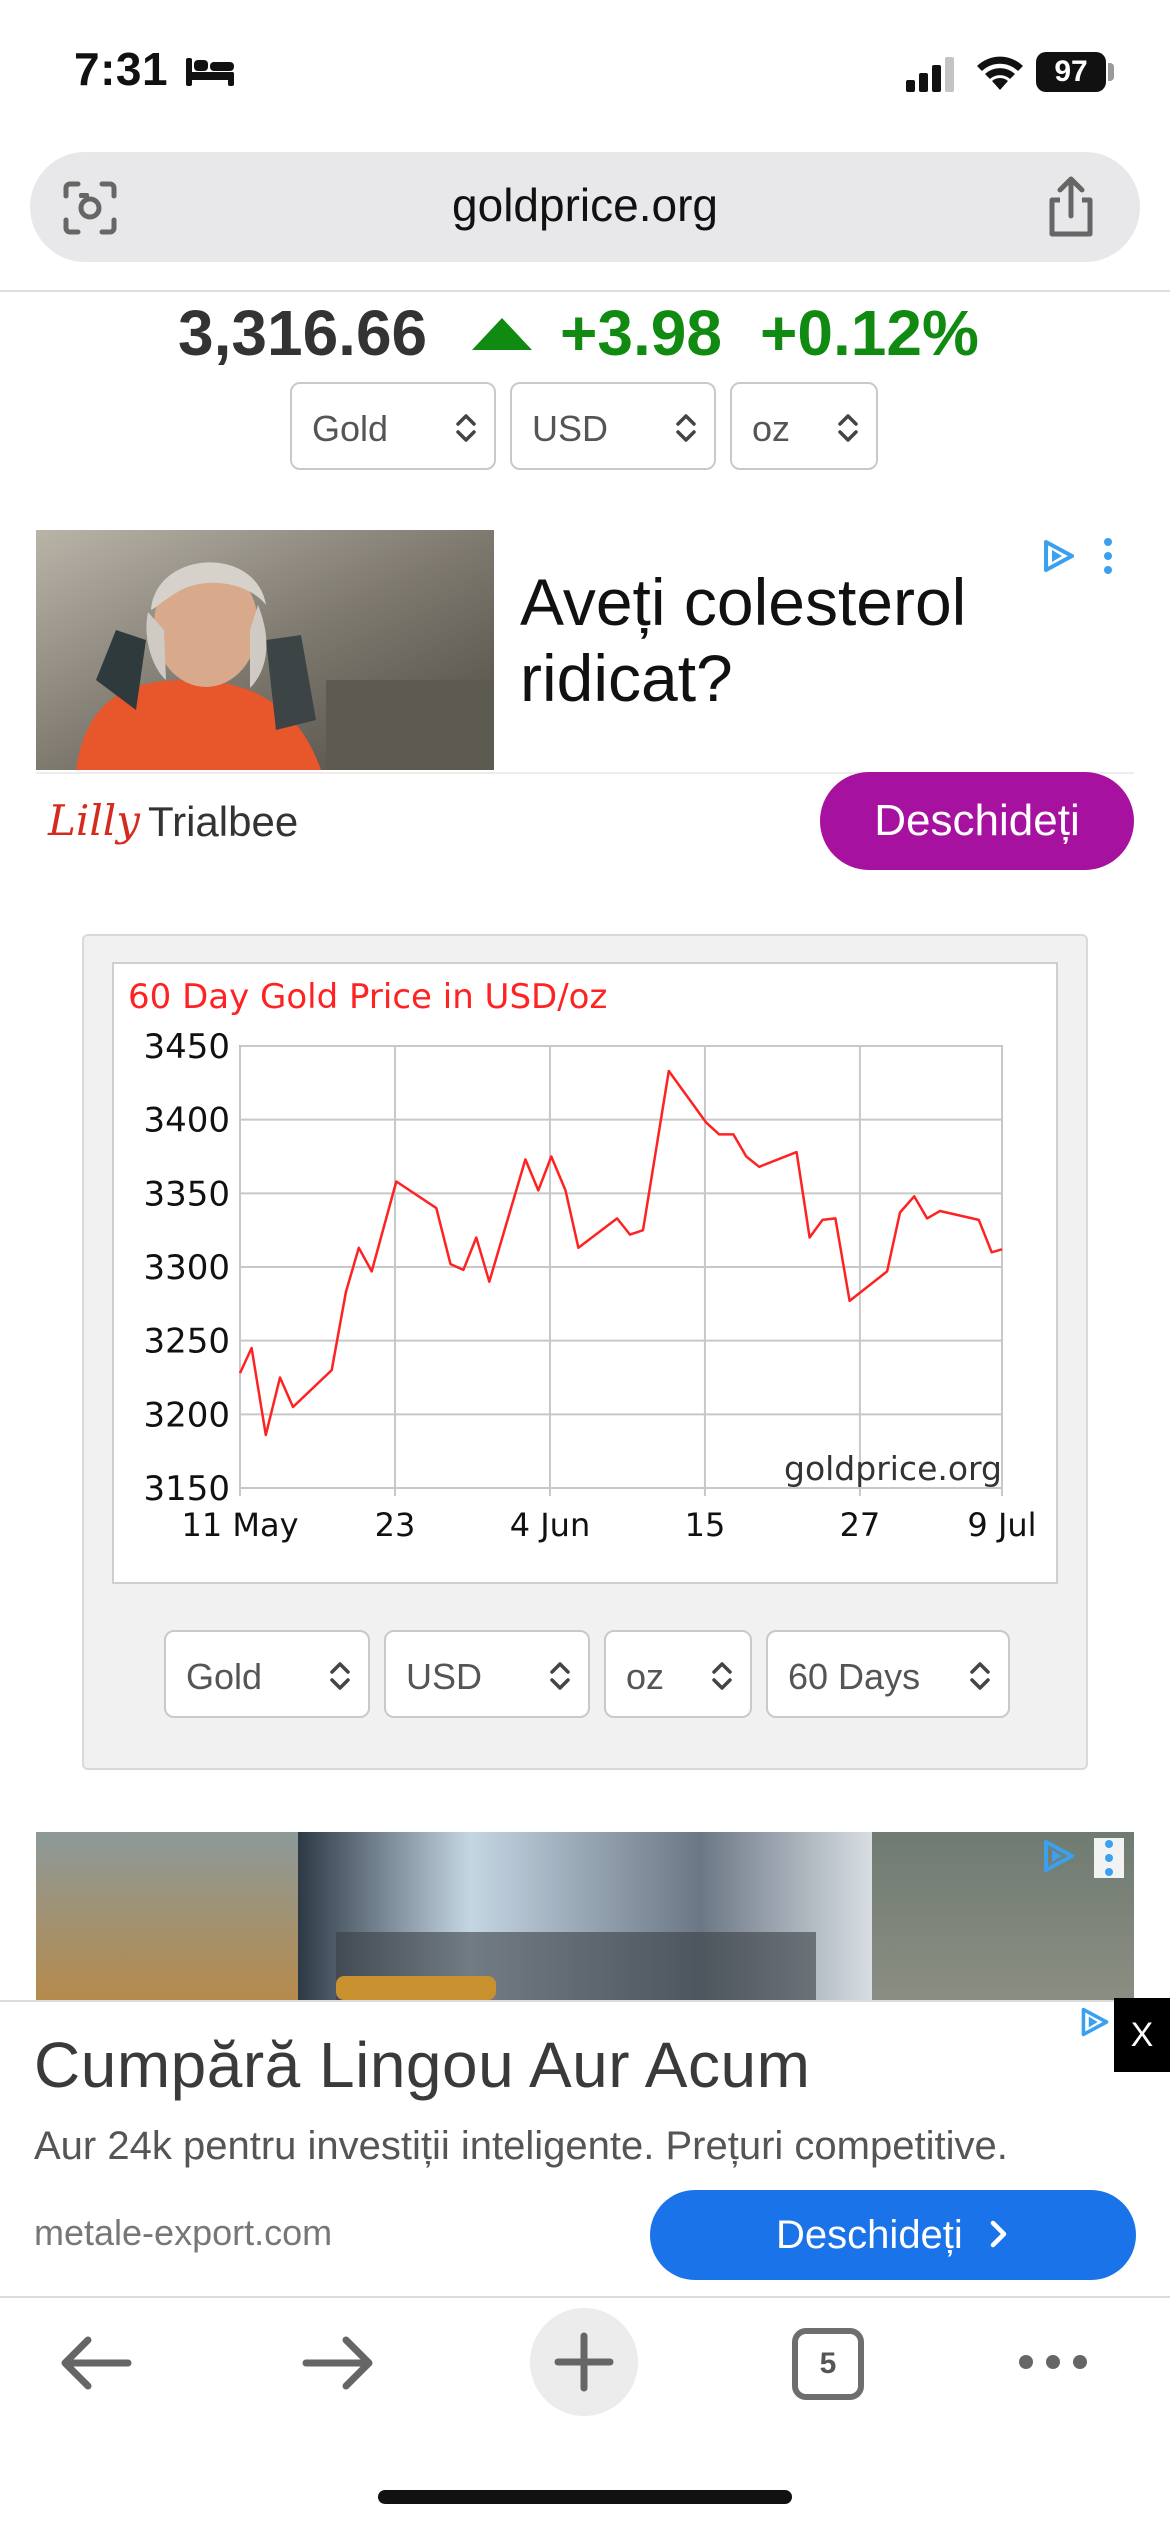 This screenshot has height=2532, width=1170. What do you see at coordinates (869, 2235) in the screenshot?
I see `banner-open-label: Deschideți` at bounding box center [869, 2235].